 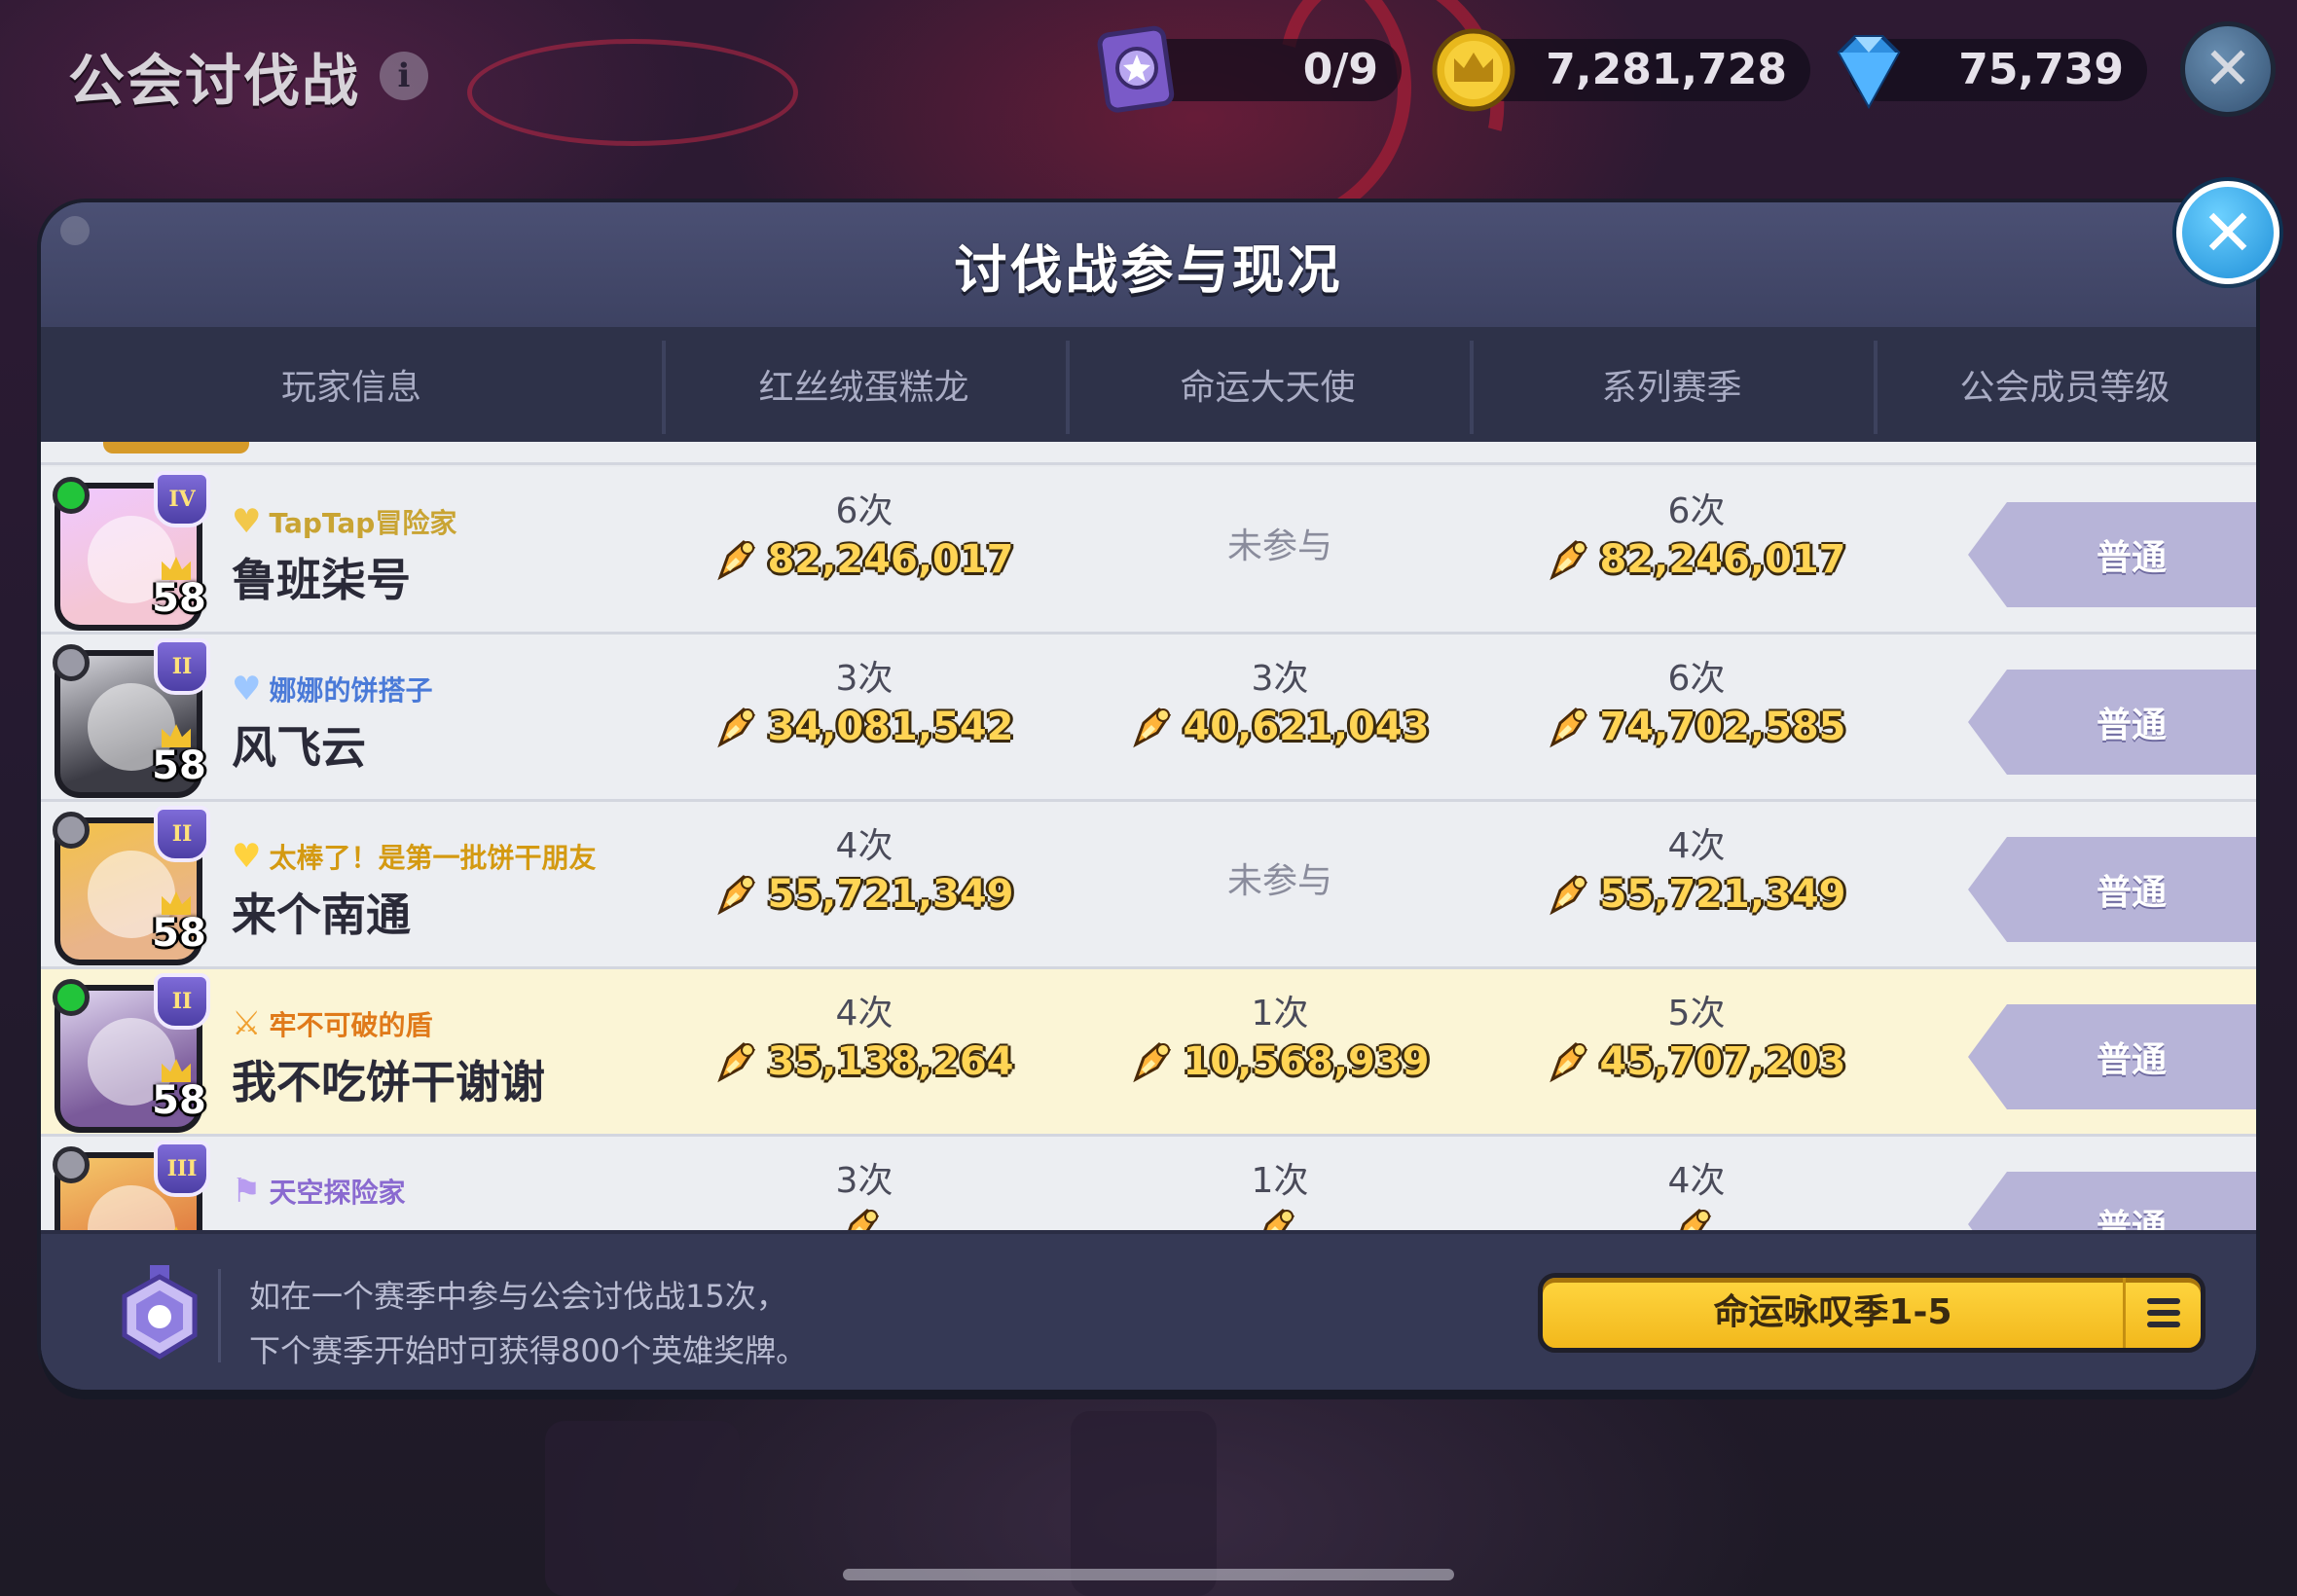 I want to click on player-title: ♥ TapTap冒险家, so click(x=344, y=522).